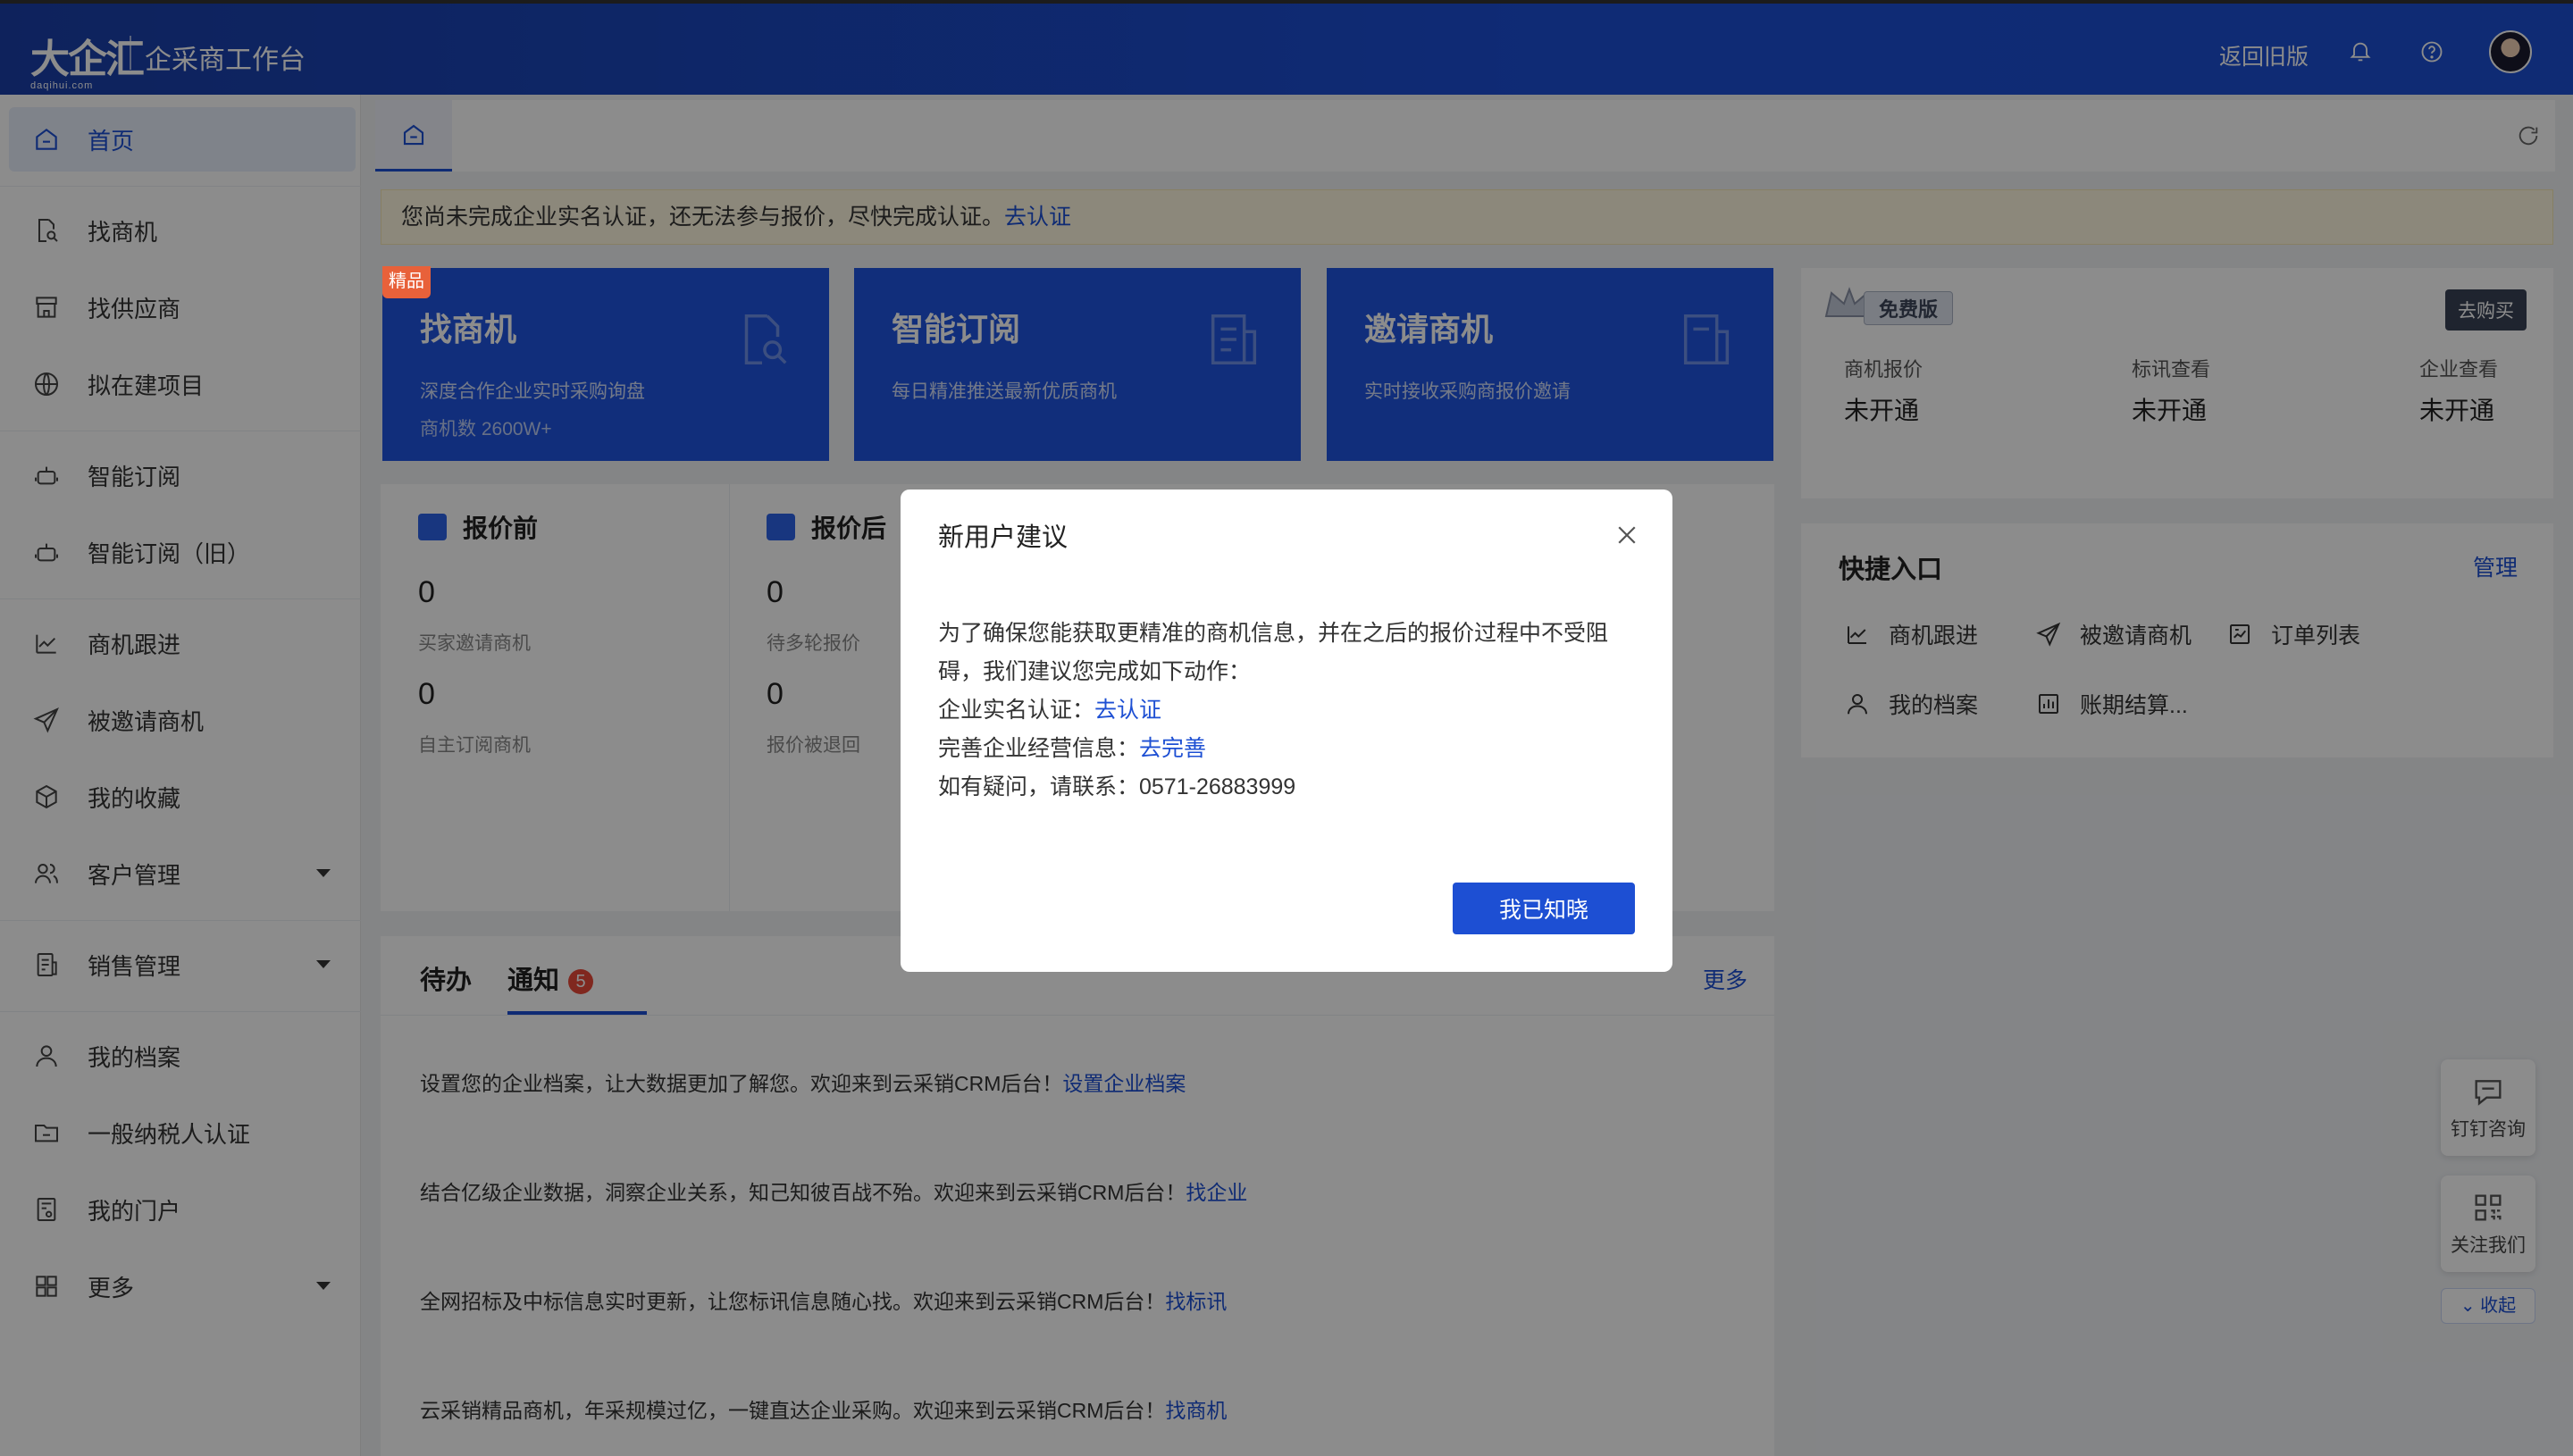 Image resolution: width=2573 pixels, height=1456 pixels. Describe the element at coordinates (1626, 535) in the screenshot. I see `close-icon` at that location.